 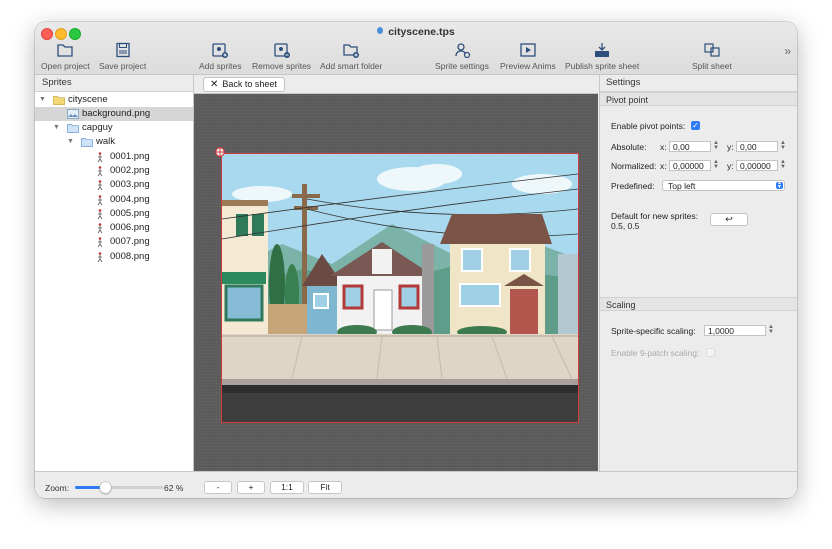 What do you see at coordinates (114, 242) in the screenshot?
I see `tree-item-sprite: 0007.png` at bounding box center [114, 242].